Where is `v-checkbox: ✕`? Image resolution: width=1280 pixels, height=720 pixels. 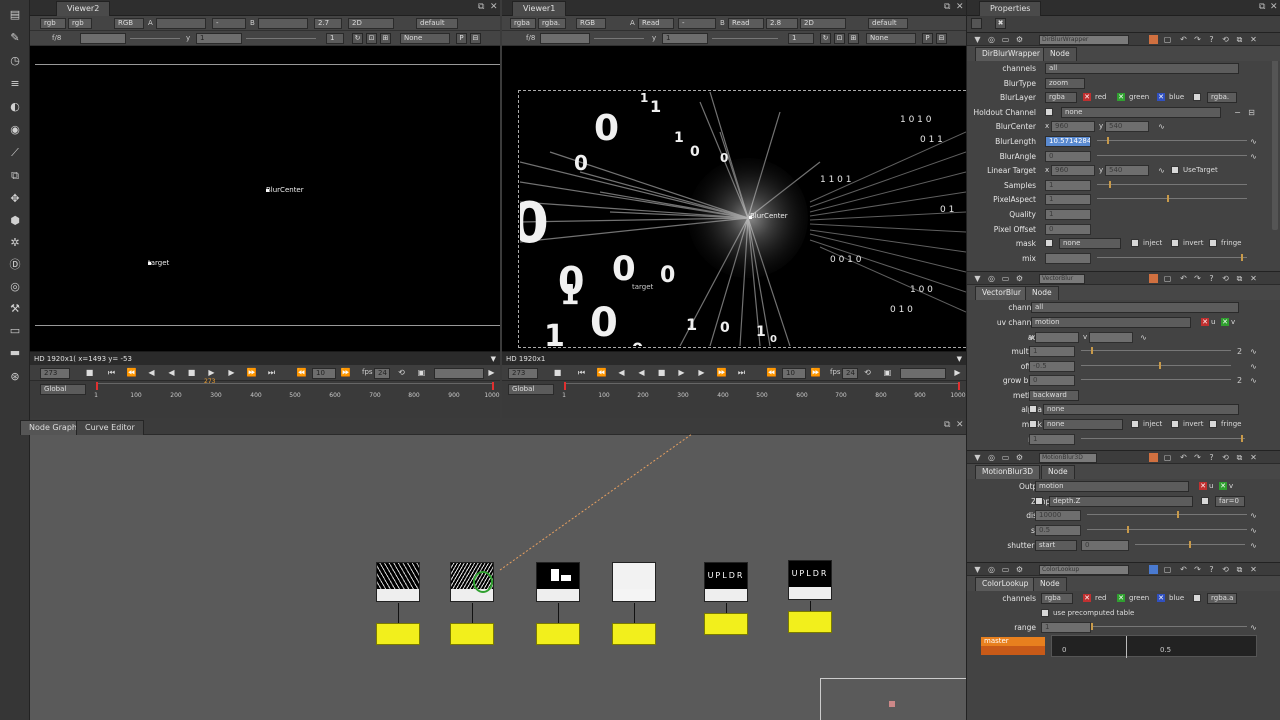 v-checkbox: ✕ is located at coordinates (1225, 321).